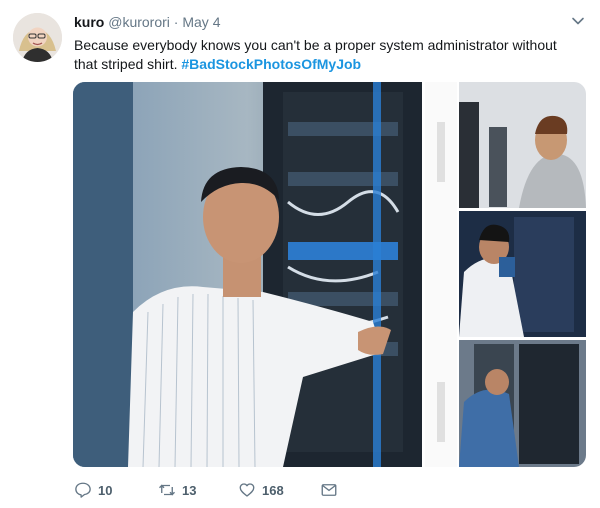  I want to click on chevron-down-icon, so click(578, 21).